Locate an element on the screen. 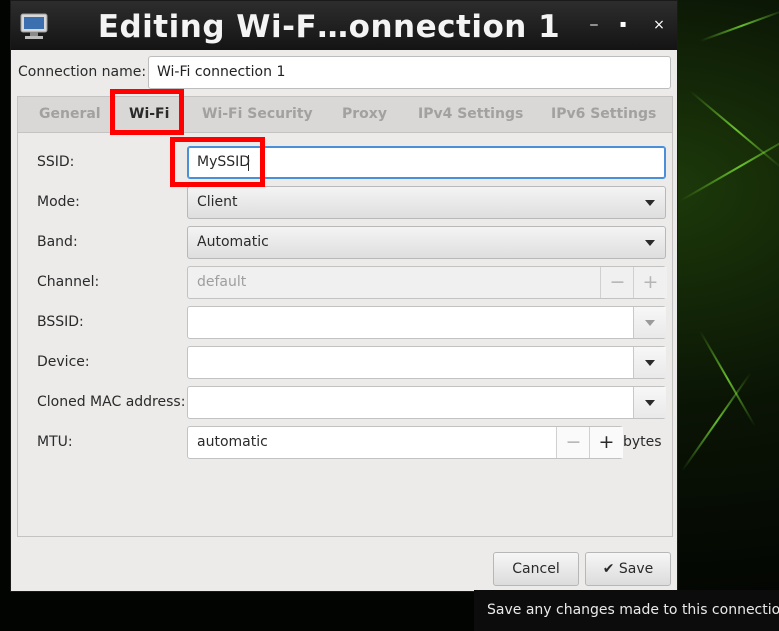  bssid-label: BSSID: is located at coordinates (60, 322).